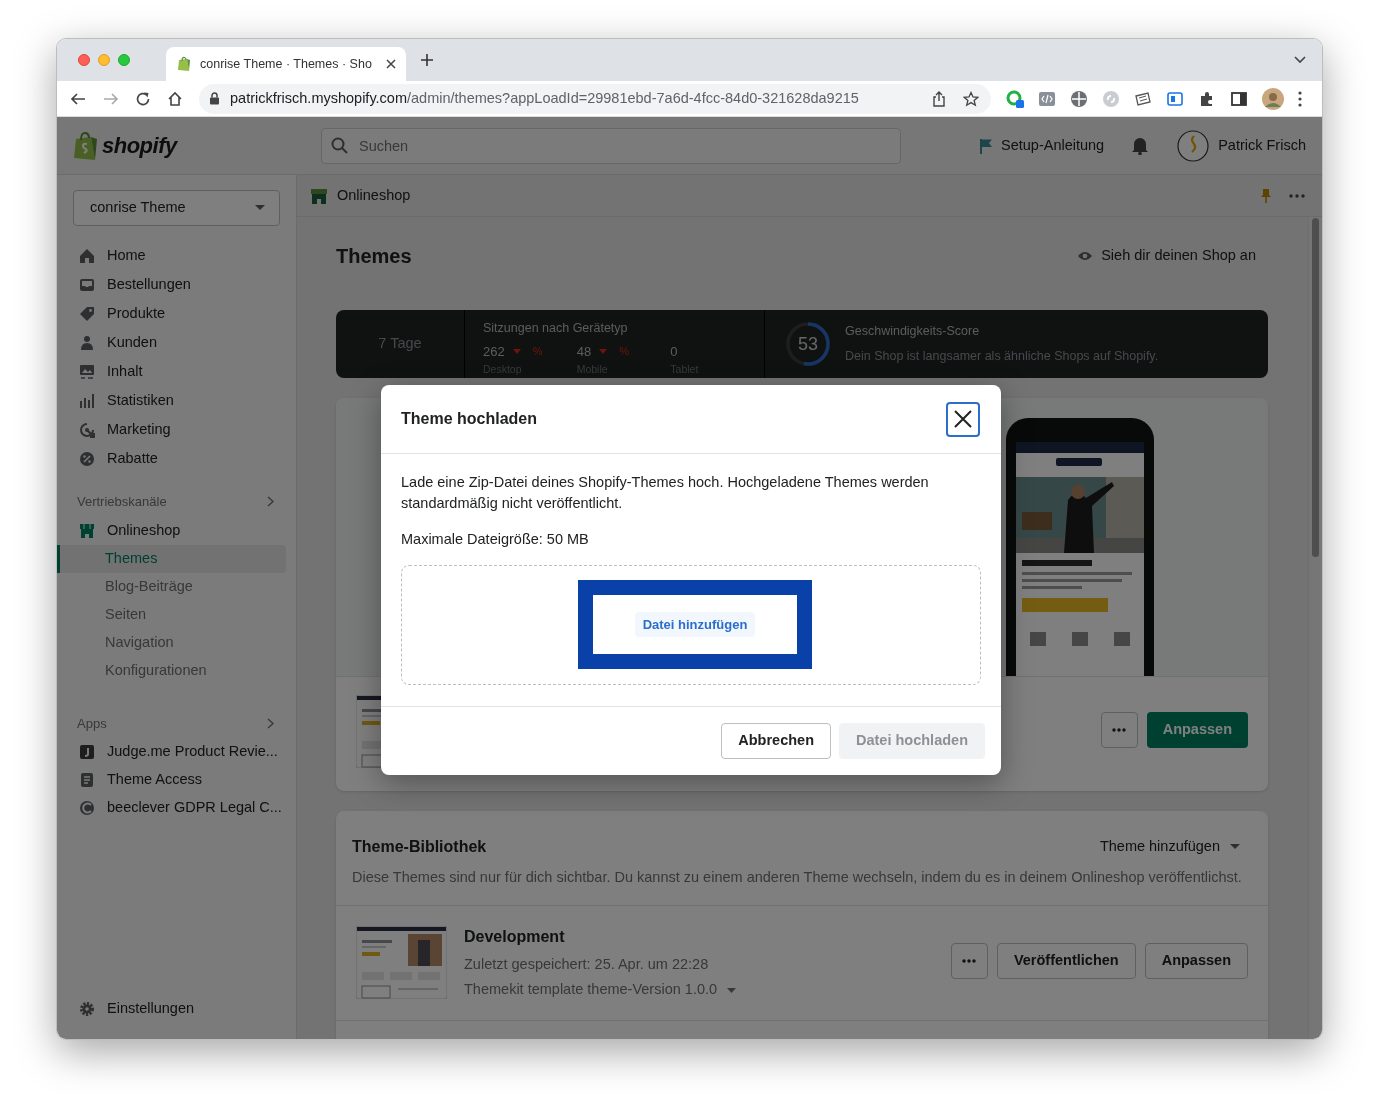 The height and width of the screenshot is (1114, 1379). I want to click on tag-icon, so click(87, 313).